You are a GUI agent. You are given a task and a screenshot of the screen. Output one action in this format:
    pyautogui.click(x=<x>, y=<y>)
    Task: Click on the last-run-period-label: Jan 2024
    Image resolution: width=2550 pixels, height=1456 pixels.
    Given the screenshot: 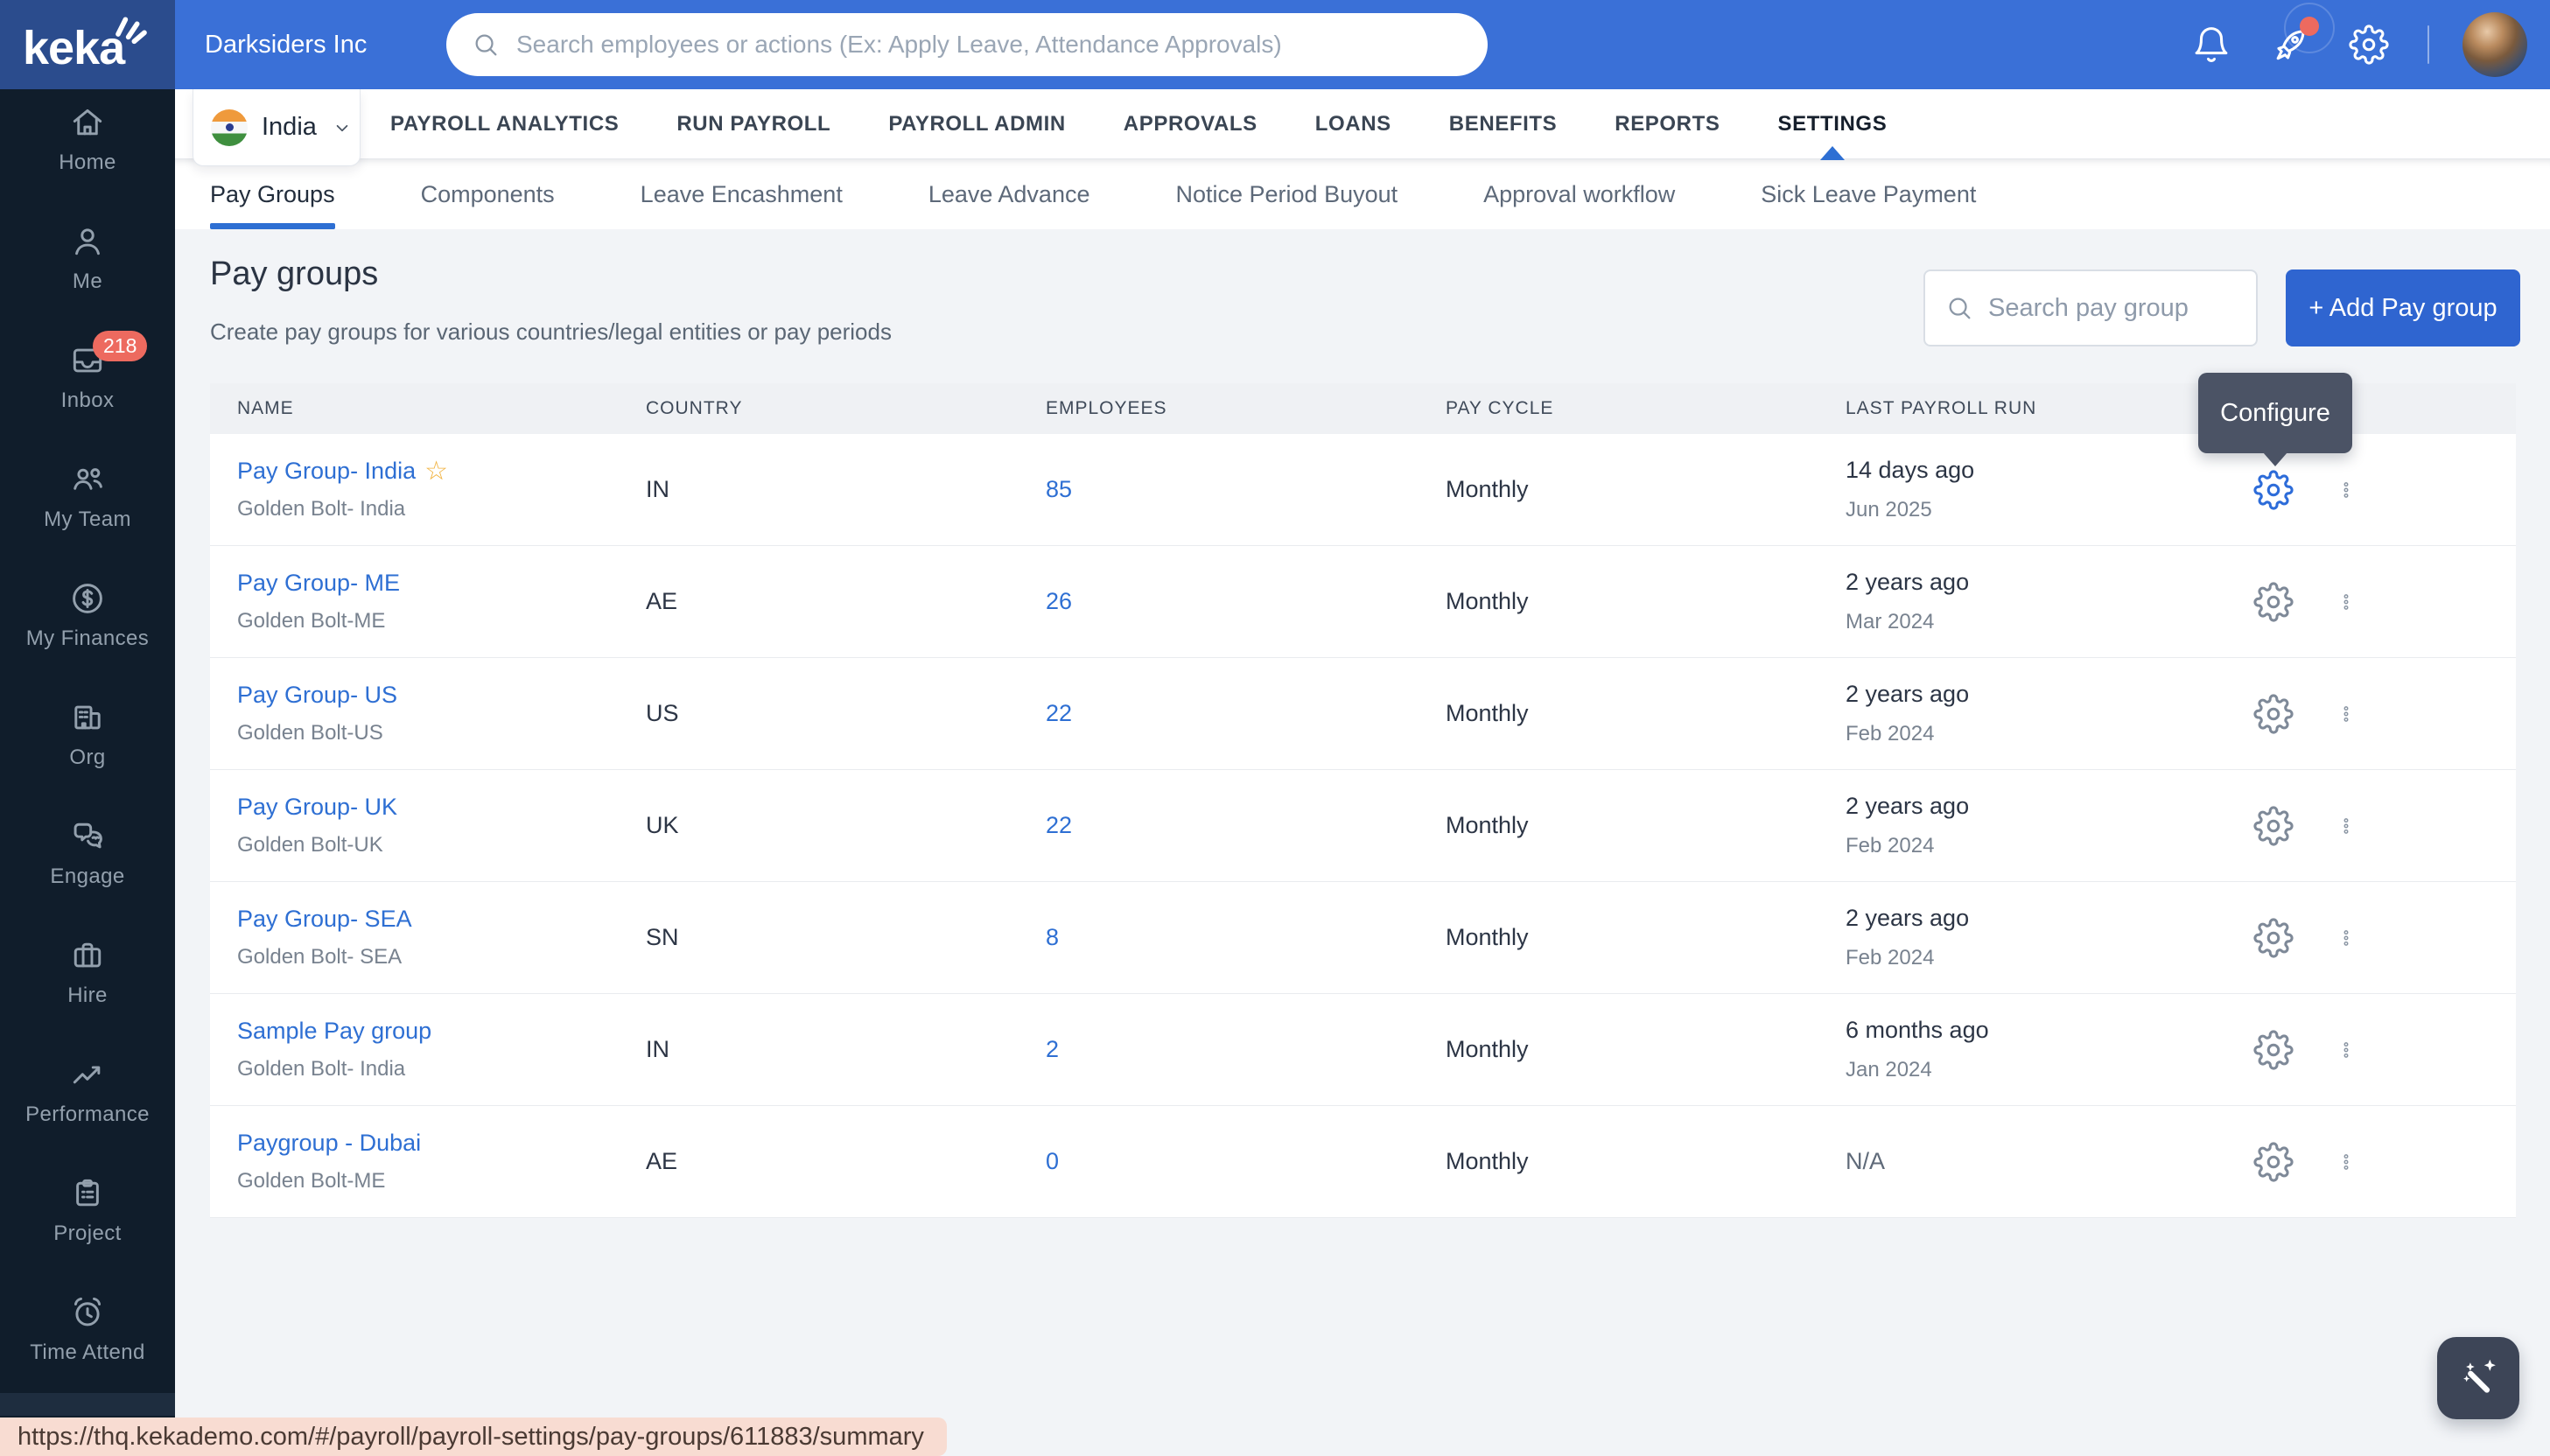 What is the action you would take?
    pyautogui.click(x=1889, y=1070)
    